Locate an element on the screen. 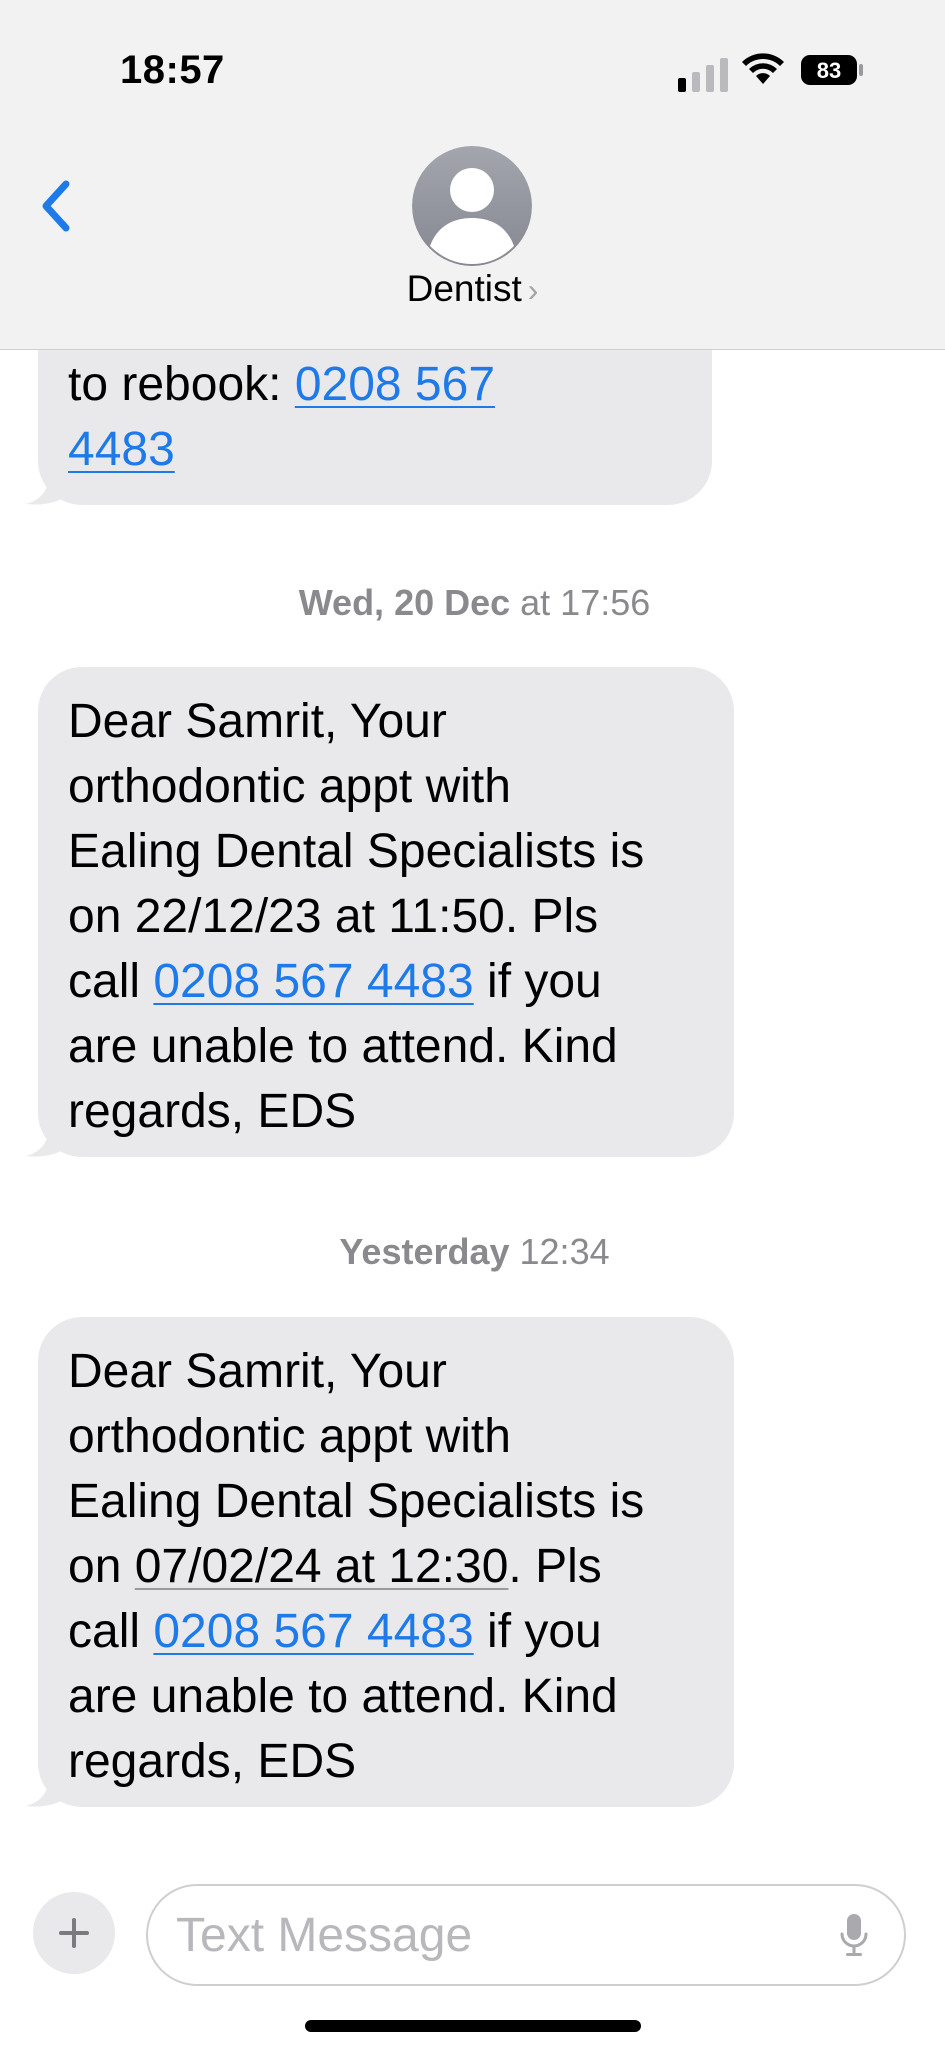 This screenshot has width=945, height=2048. message-composer is located at coordinates (472, 1934).